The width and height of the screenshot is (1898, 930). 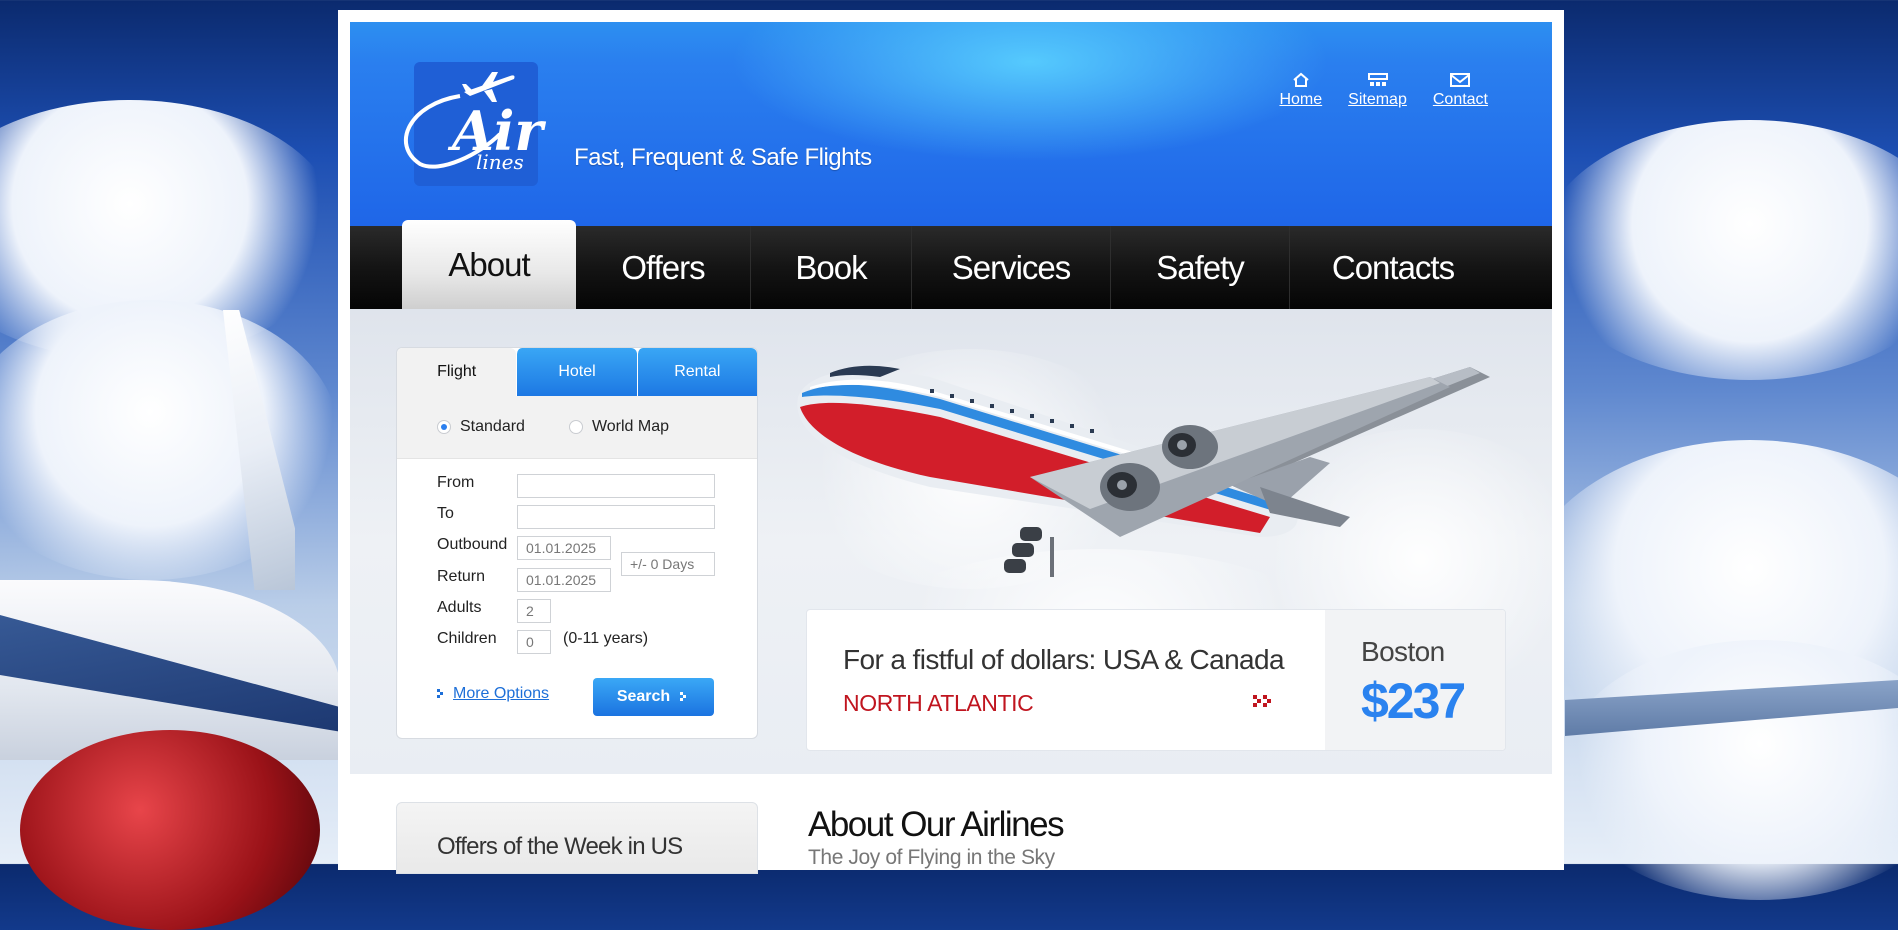 What do you see at coordinates (1200, 267) in the screenshot?
I see `nav-item-safety: Safety` at bounding box center [1200, 267].